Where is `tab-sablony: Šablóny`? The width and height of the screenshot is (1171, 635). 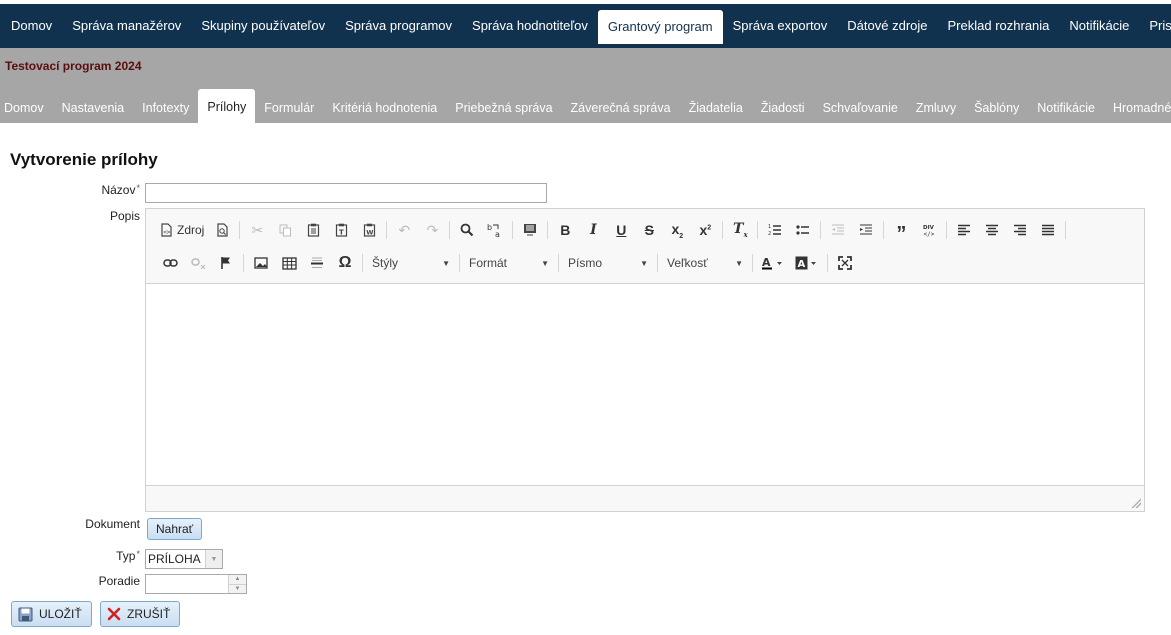 tab-sablony: Šablóny is located at coordinates (996, 107).